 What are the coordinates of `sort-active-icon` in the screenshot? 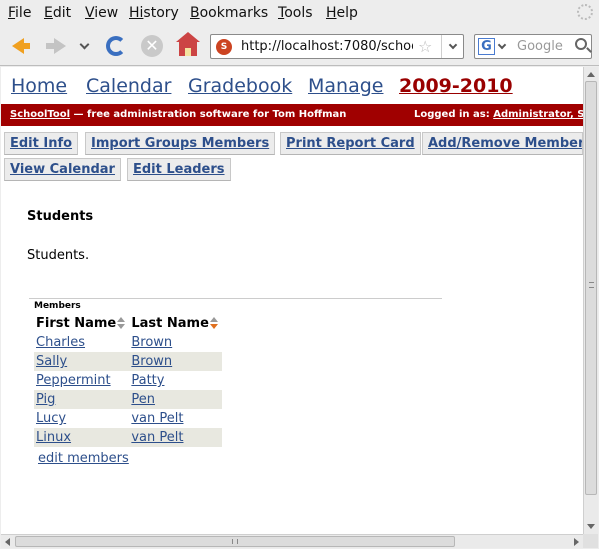 It's located at (213, 323).